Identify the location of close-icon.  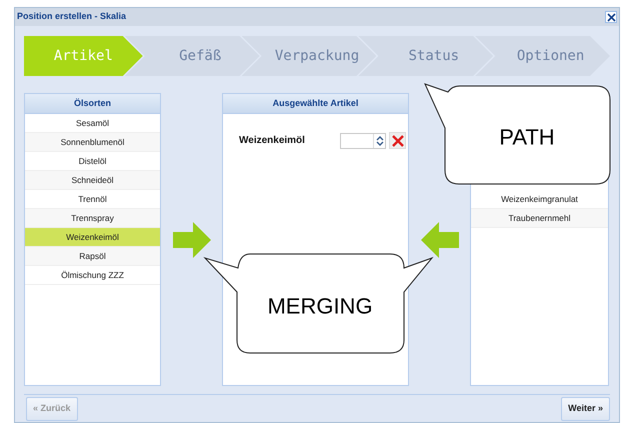
(611, 17).